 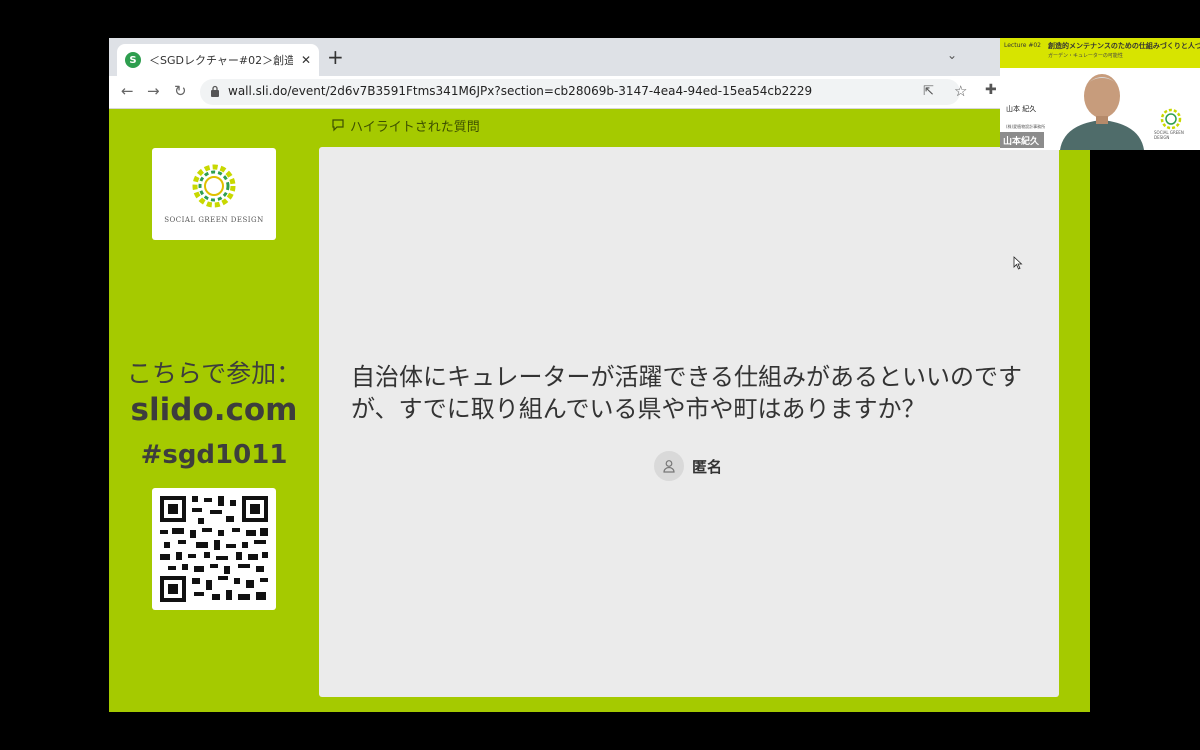 What do you see at coordinates (335, 57) in the screenshot?
I see `new-tab-button: +` at bounding box center [335, 57].